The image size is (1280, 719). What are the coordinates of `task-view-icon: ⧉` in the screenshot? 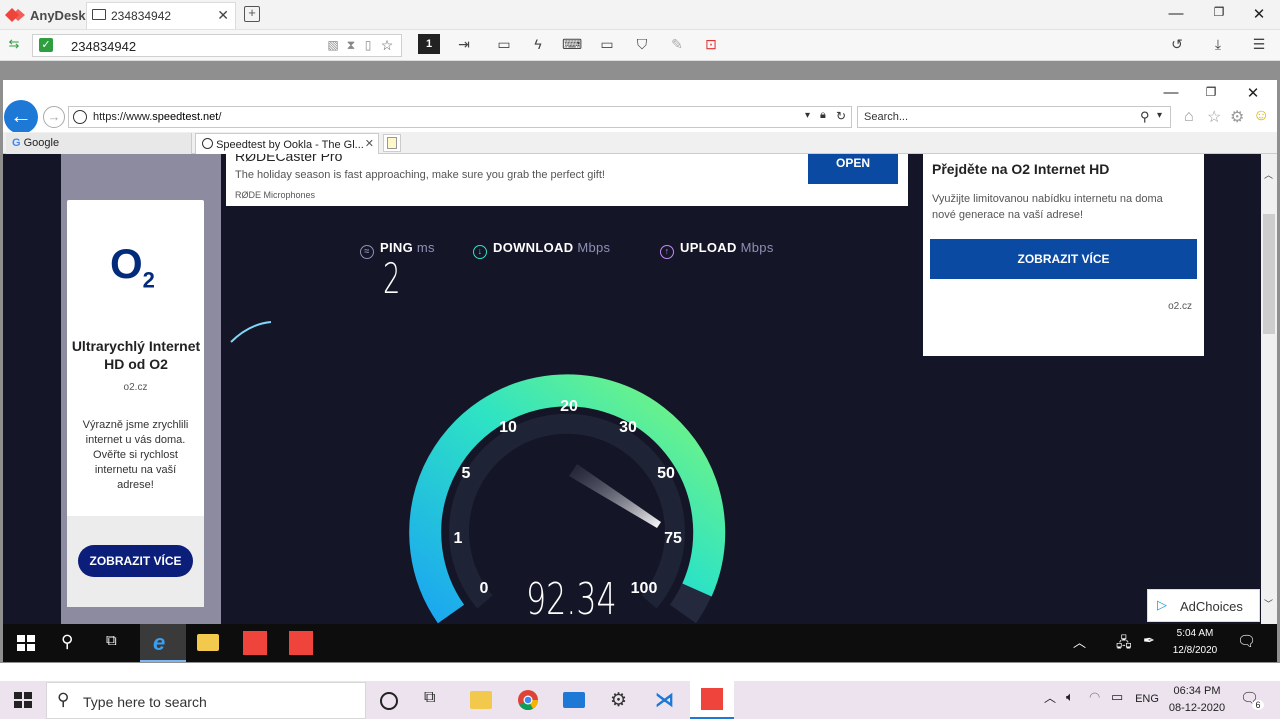 It's located at (435, 700).